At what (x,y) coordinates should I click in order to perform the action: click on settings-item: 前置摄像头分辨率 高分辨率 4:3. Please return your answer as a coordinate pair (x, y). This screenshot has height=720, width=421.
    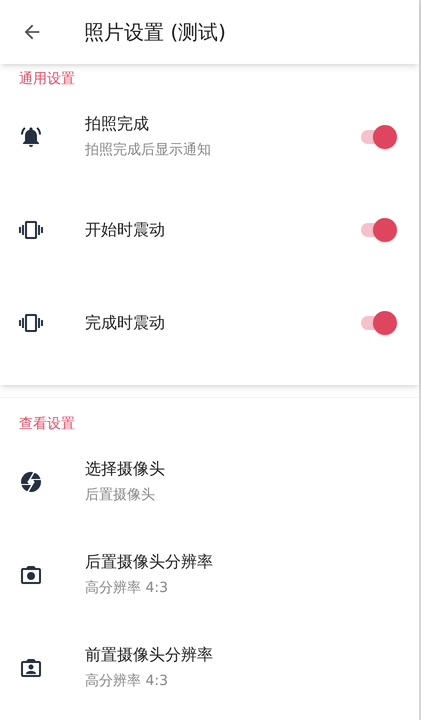
    Looking at the image, I should click on (209, 667).